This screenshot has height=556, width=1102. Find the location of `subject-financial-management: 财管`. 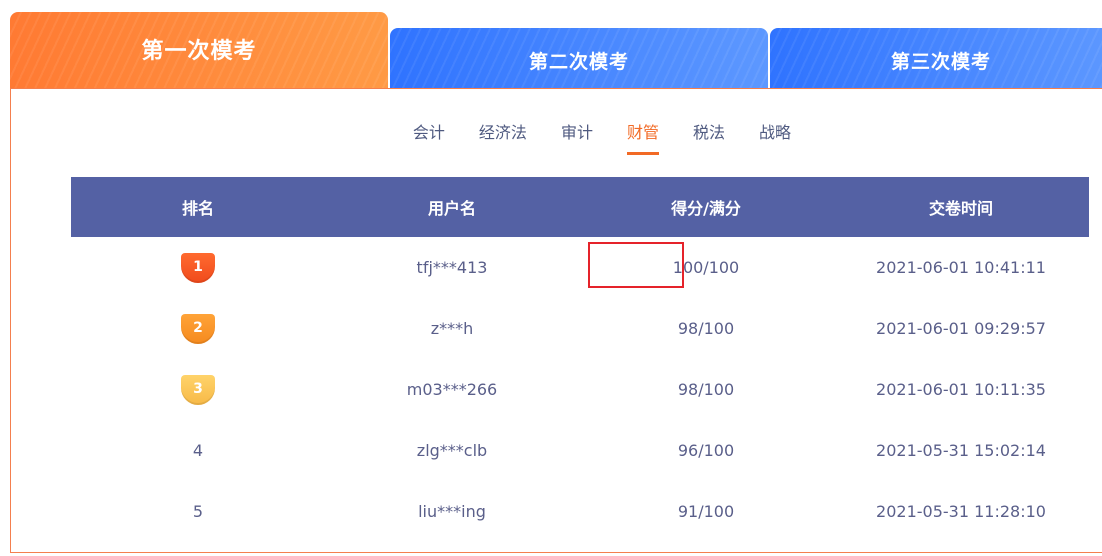

subject-financial-management: 财管 is located at coordinates (642, 137).